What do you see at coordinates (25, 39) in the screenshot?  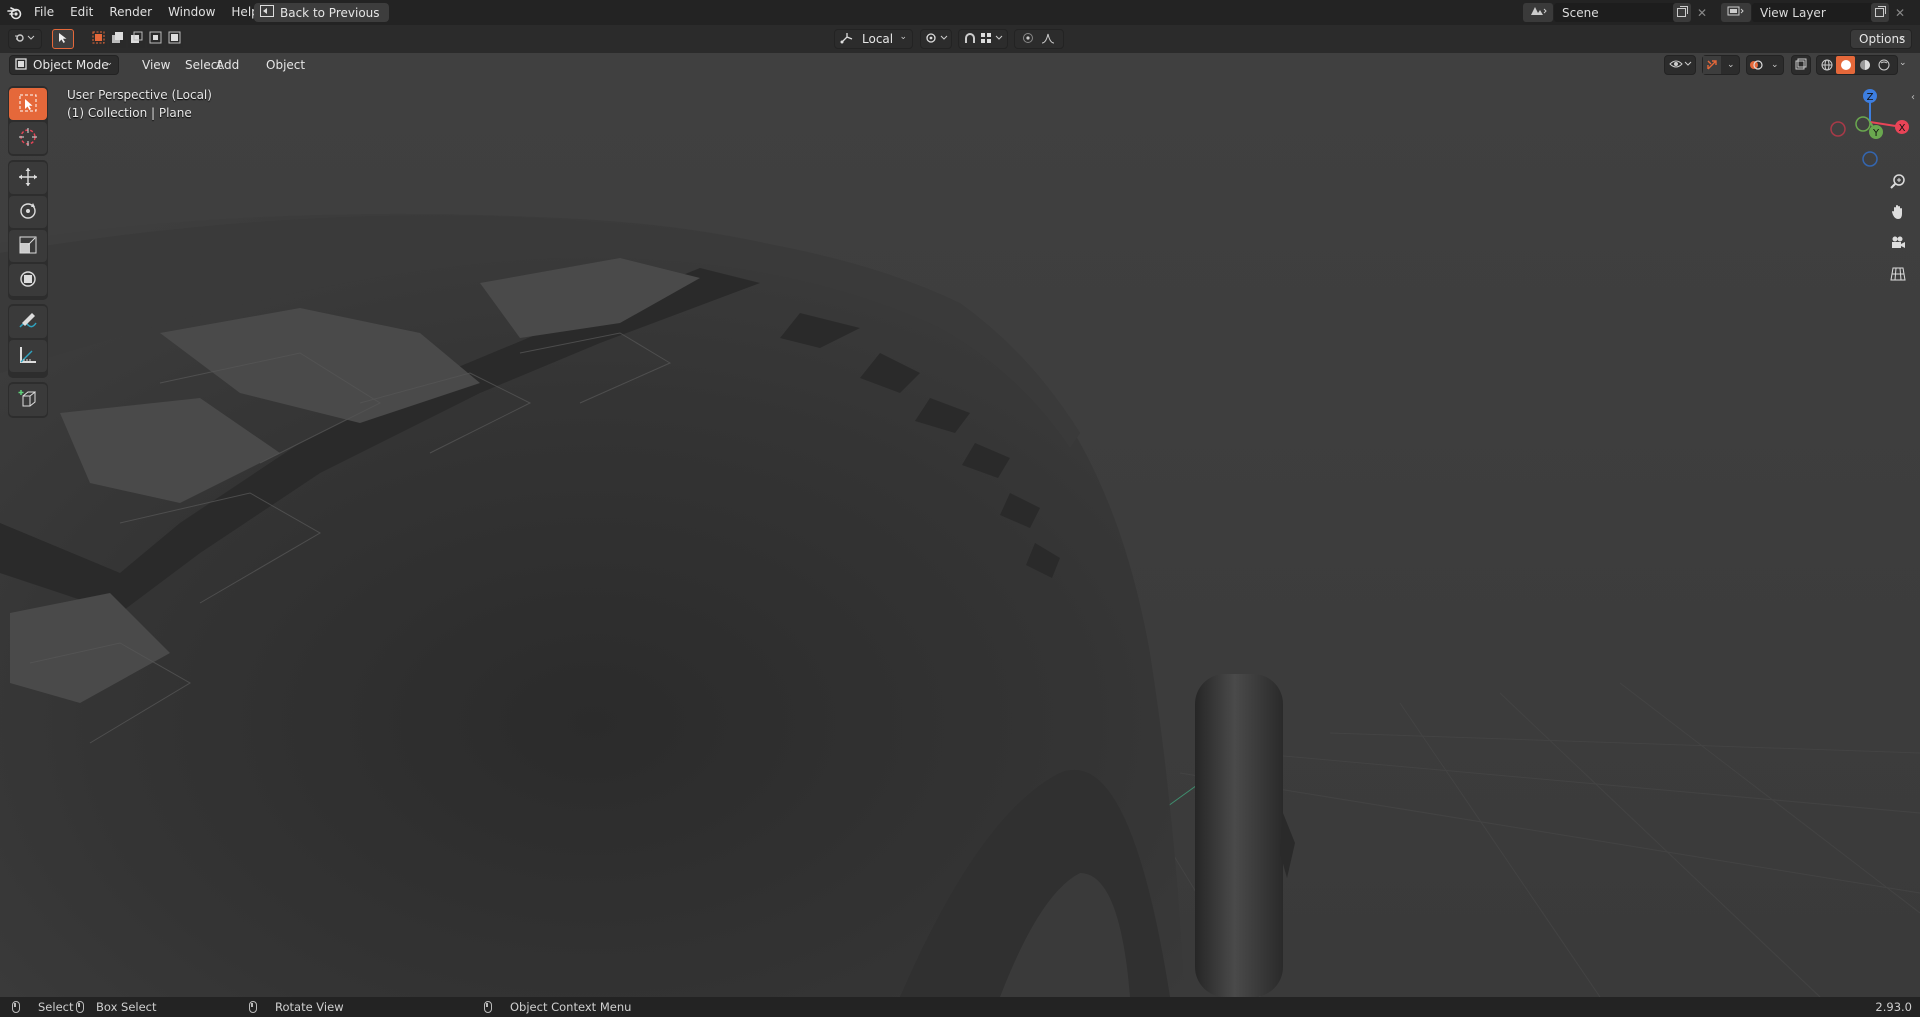 I see `editor-type-dropdown` at bounding box center [25, 39].